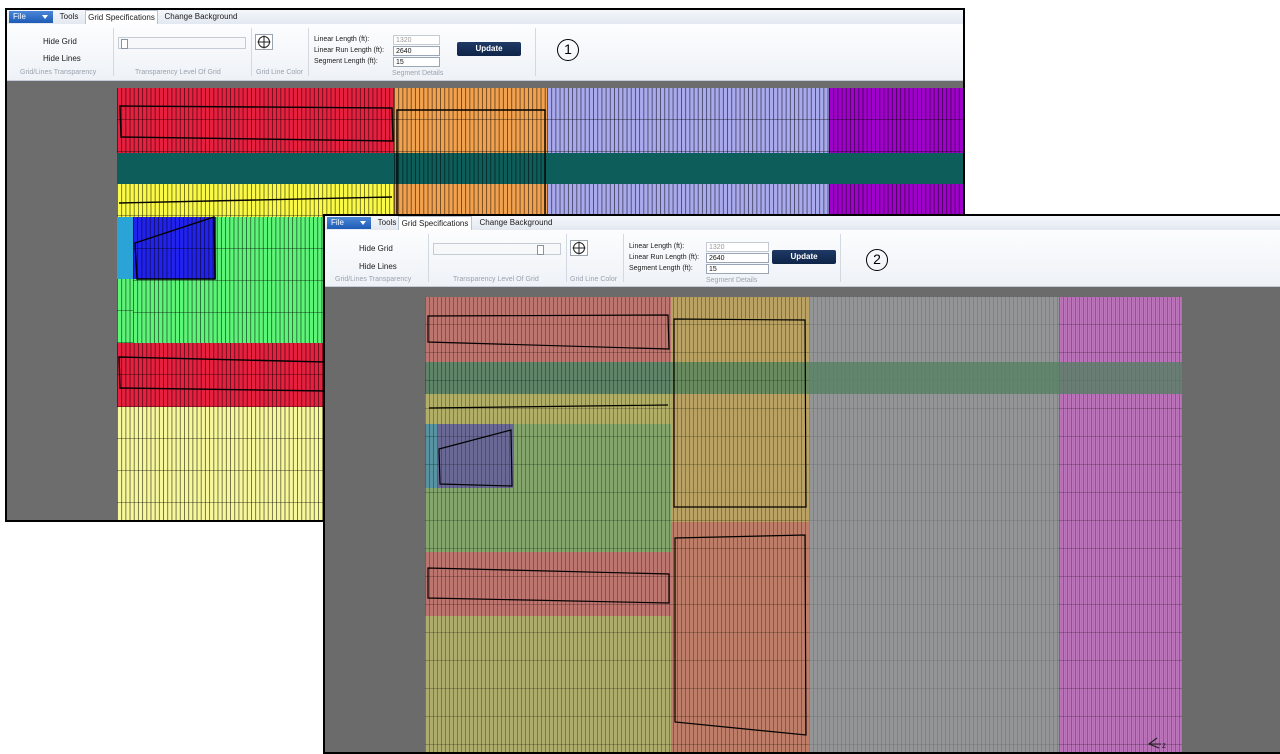  Describe the element at coordinates (69, 17) in the screenshot. I see `tab-tools: Tools` at that location.